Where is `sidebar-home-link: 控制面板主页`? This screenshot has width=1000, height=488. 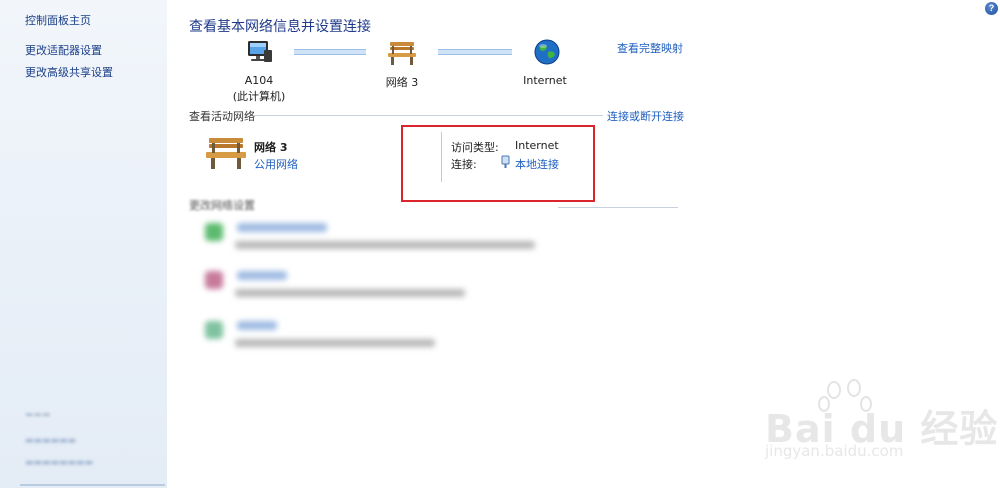
sidebar-home-link: 控制面板主页 is located at coordinates (58, 20).